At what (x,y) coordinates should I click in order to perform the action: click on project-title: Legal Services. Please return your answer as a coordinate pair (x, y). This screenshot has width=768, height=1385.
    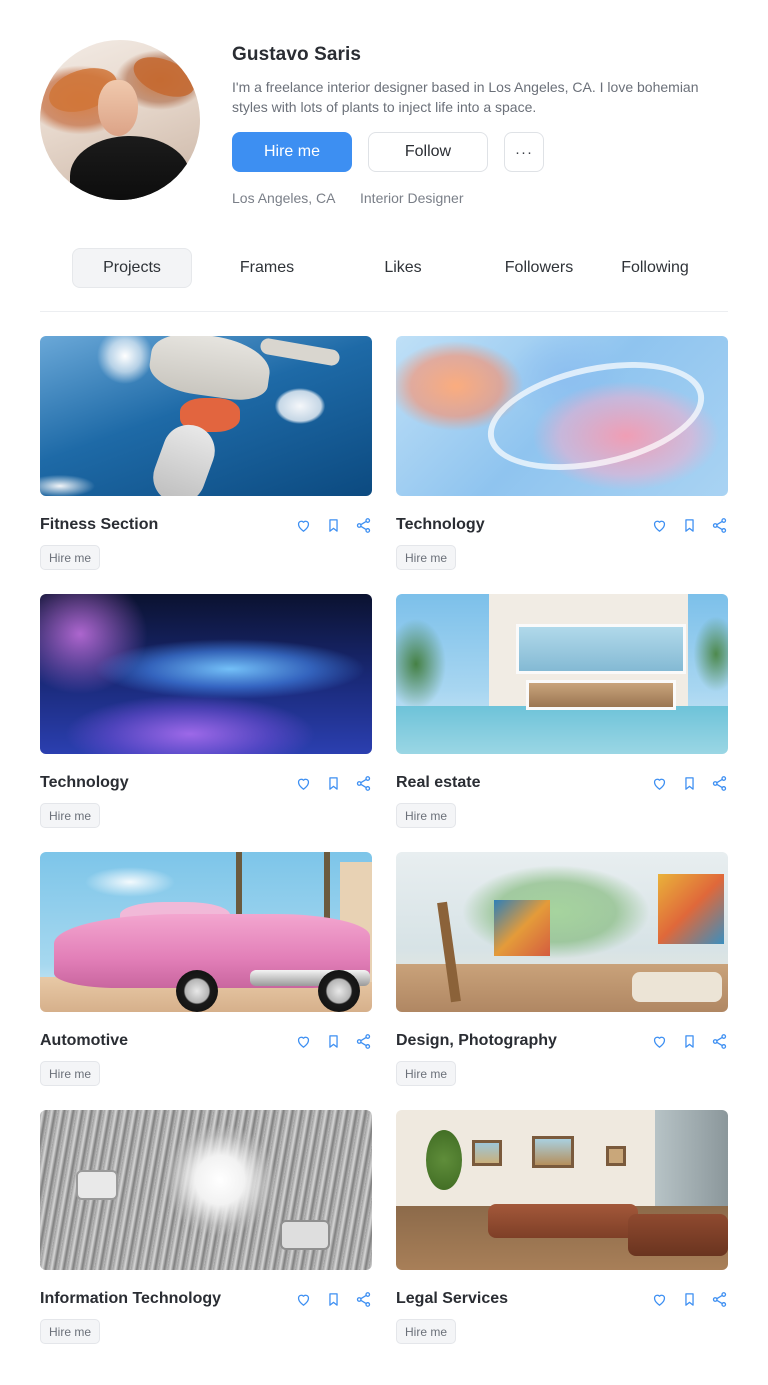
    Looking at the image, I should click on (452, 1299).